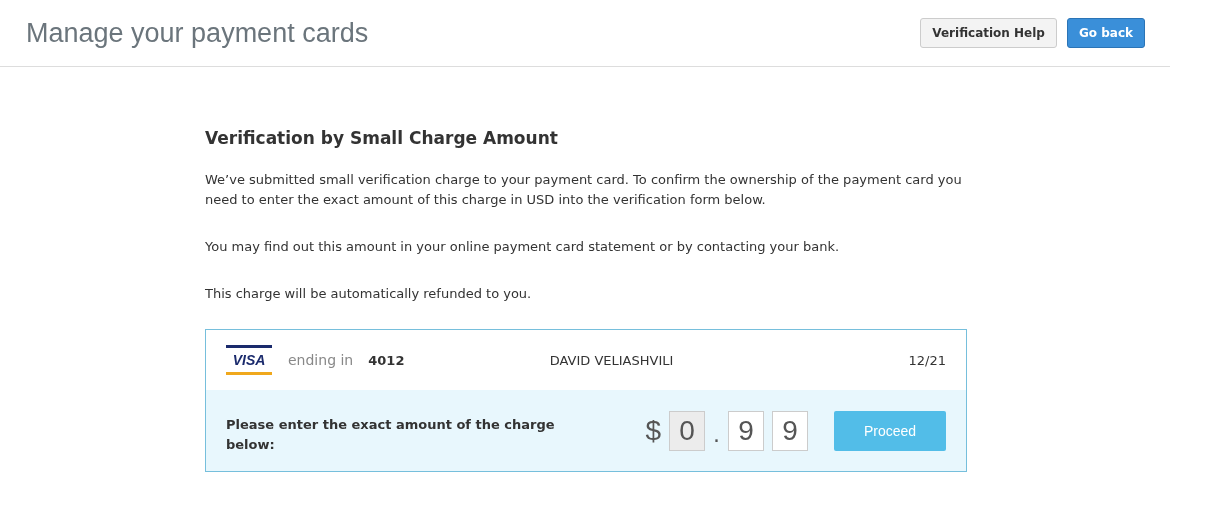 Image resolution: width=1215 pixels, height=527 pixels. I want to click on paragraph: We’ve submitted small verification charge to your payment card. To confirm the ownership of the payment card you need to enter the exact amount of this charge in USD into the verification form below., so click(584, 190).